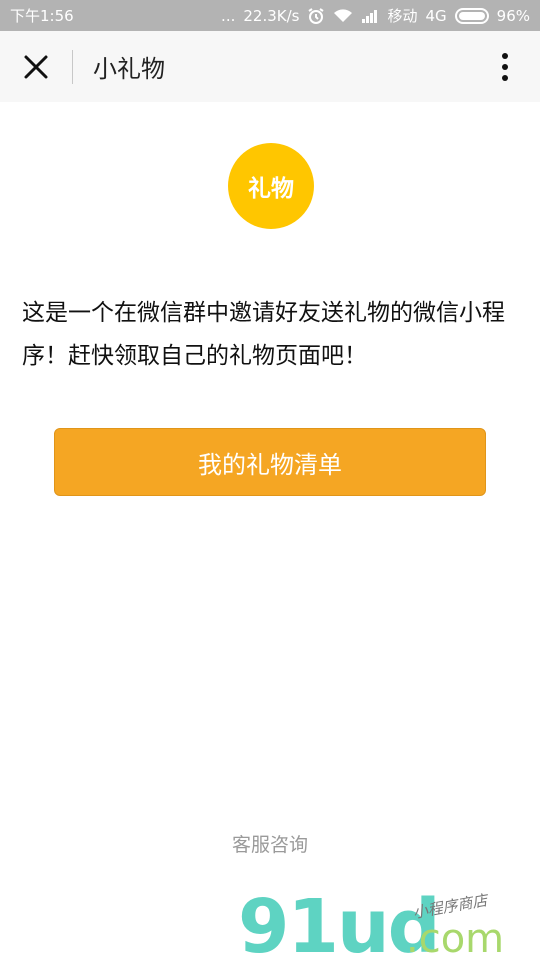 This screenshot has height=960, width=540. What do you see at coordinates (316, 16) in the screenshot?
I see `alarm-icon` at bounding box center [316, 16].